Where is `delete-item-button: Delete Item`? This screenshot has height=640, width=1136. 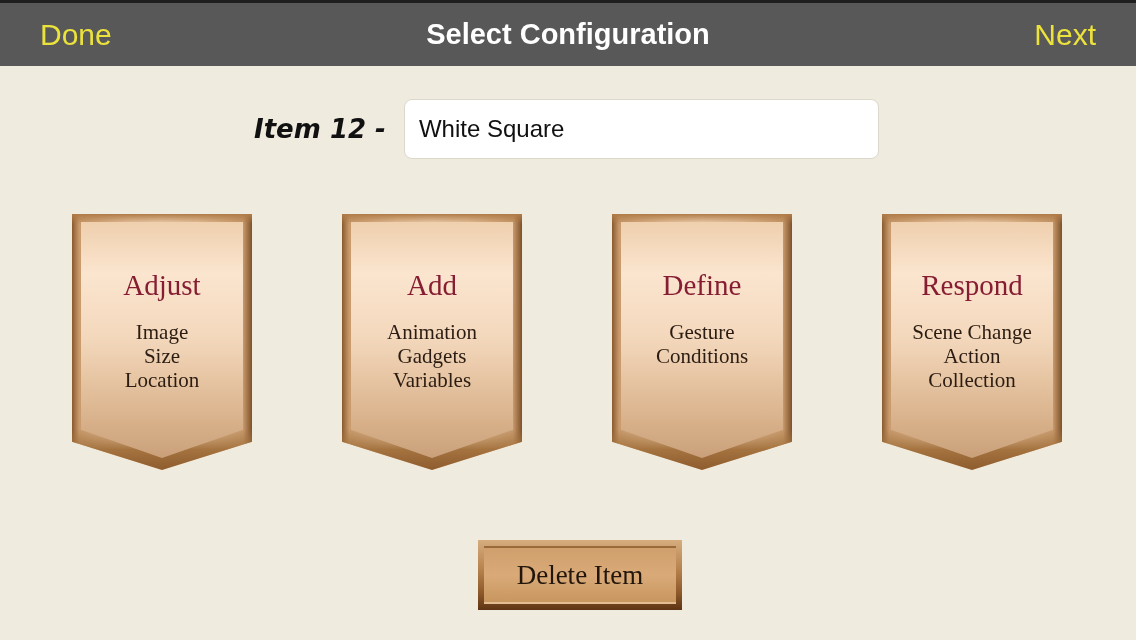 delete-item-button: Delete Item is located at coordinates (580, 575).